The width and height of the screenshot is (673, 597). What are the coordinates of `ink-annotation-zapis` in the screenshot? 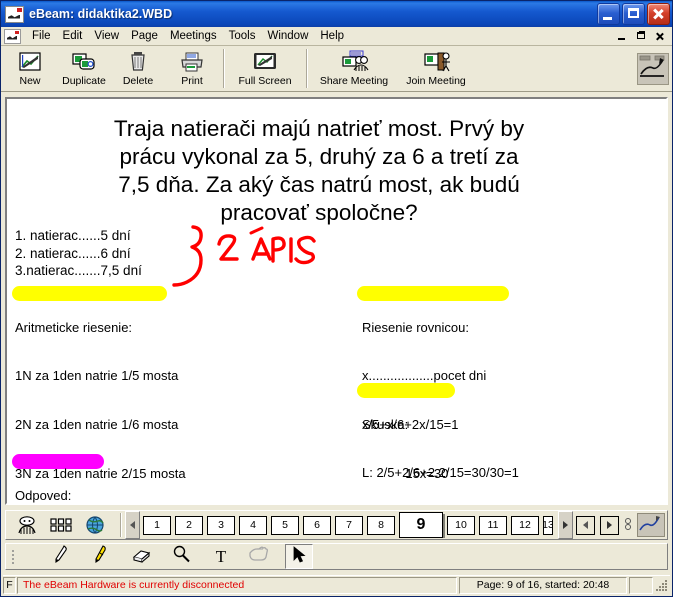 It's located at (244, 258).